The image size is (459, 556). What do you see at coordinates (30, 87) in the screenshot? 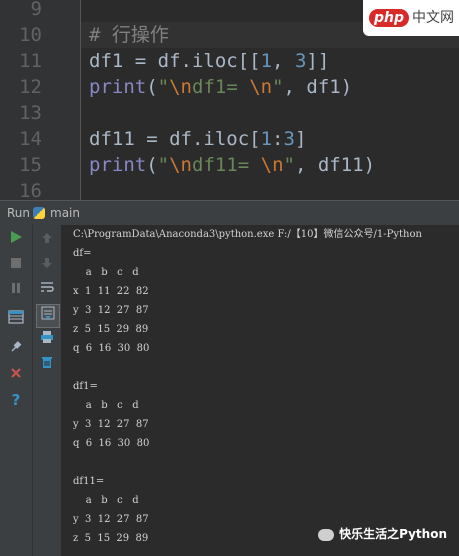
I see `line-number: 12` at bounding box center [30, 87].